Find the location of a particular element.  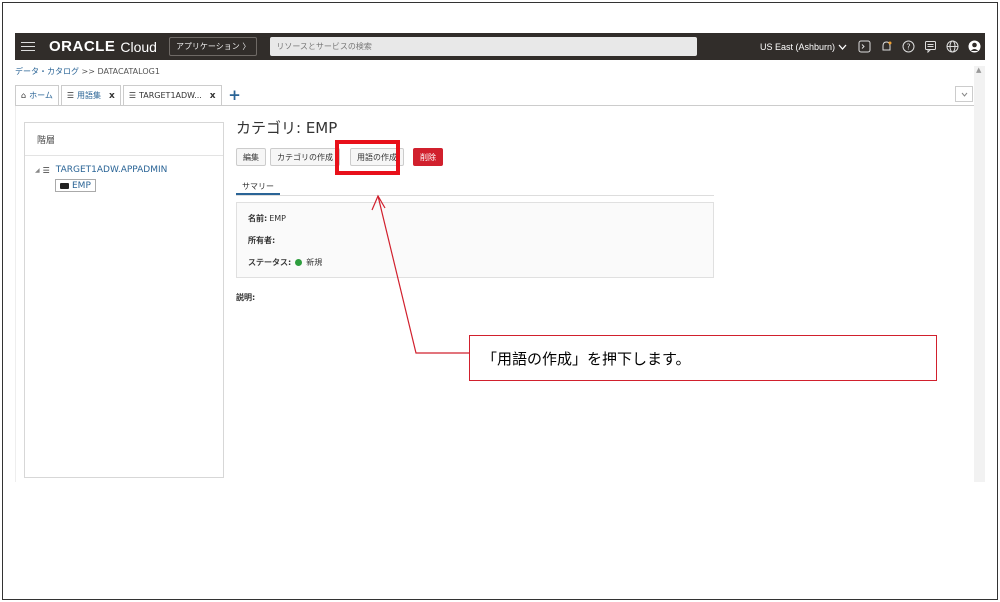

add-tab-button: + is located at coordinates (235, 95).